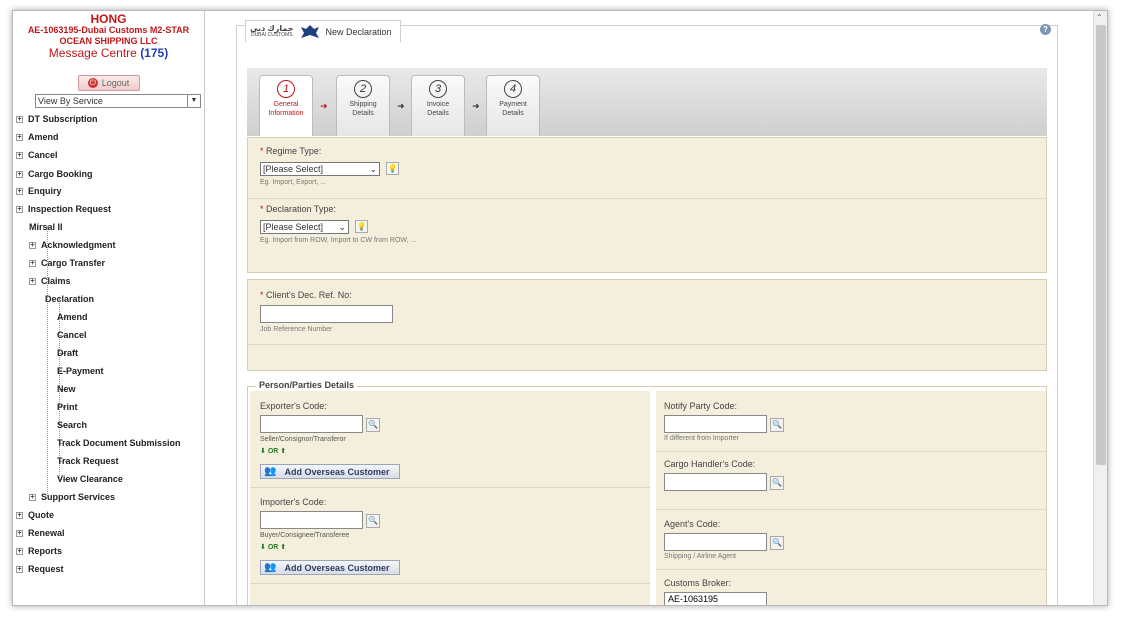  I want to click on sidebar-item-reports: + Reports, so click(39, 551).